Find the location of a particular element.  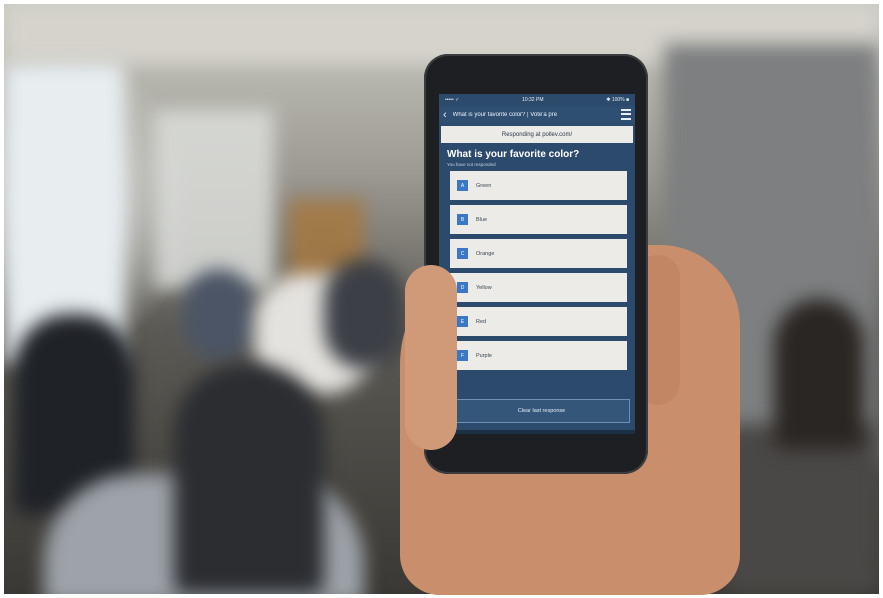

option-key: C is located at coordinates (462, 253).